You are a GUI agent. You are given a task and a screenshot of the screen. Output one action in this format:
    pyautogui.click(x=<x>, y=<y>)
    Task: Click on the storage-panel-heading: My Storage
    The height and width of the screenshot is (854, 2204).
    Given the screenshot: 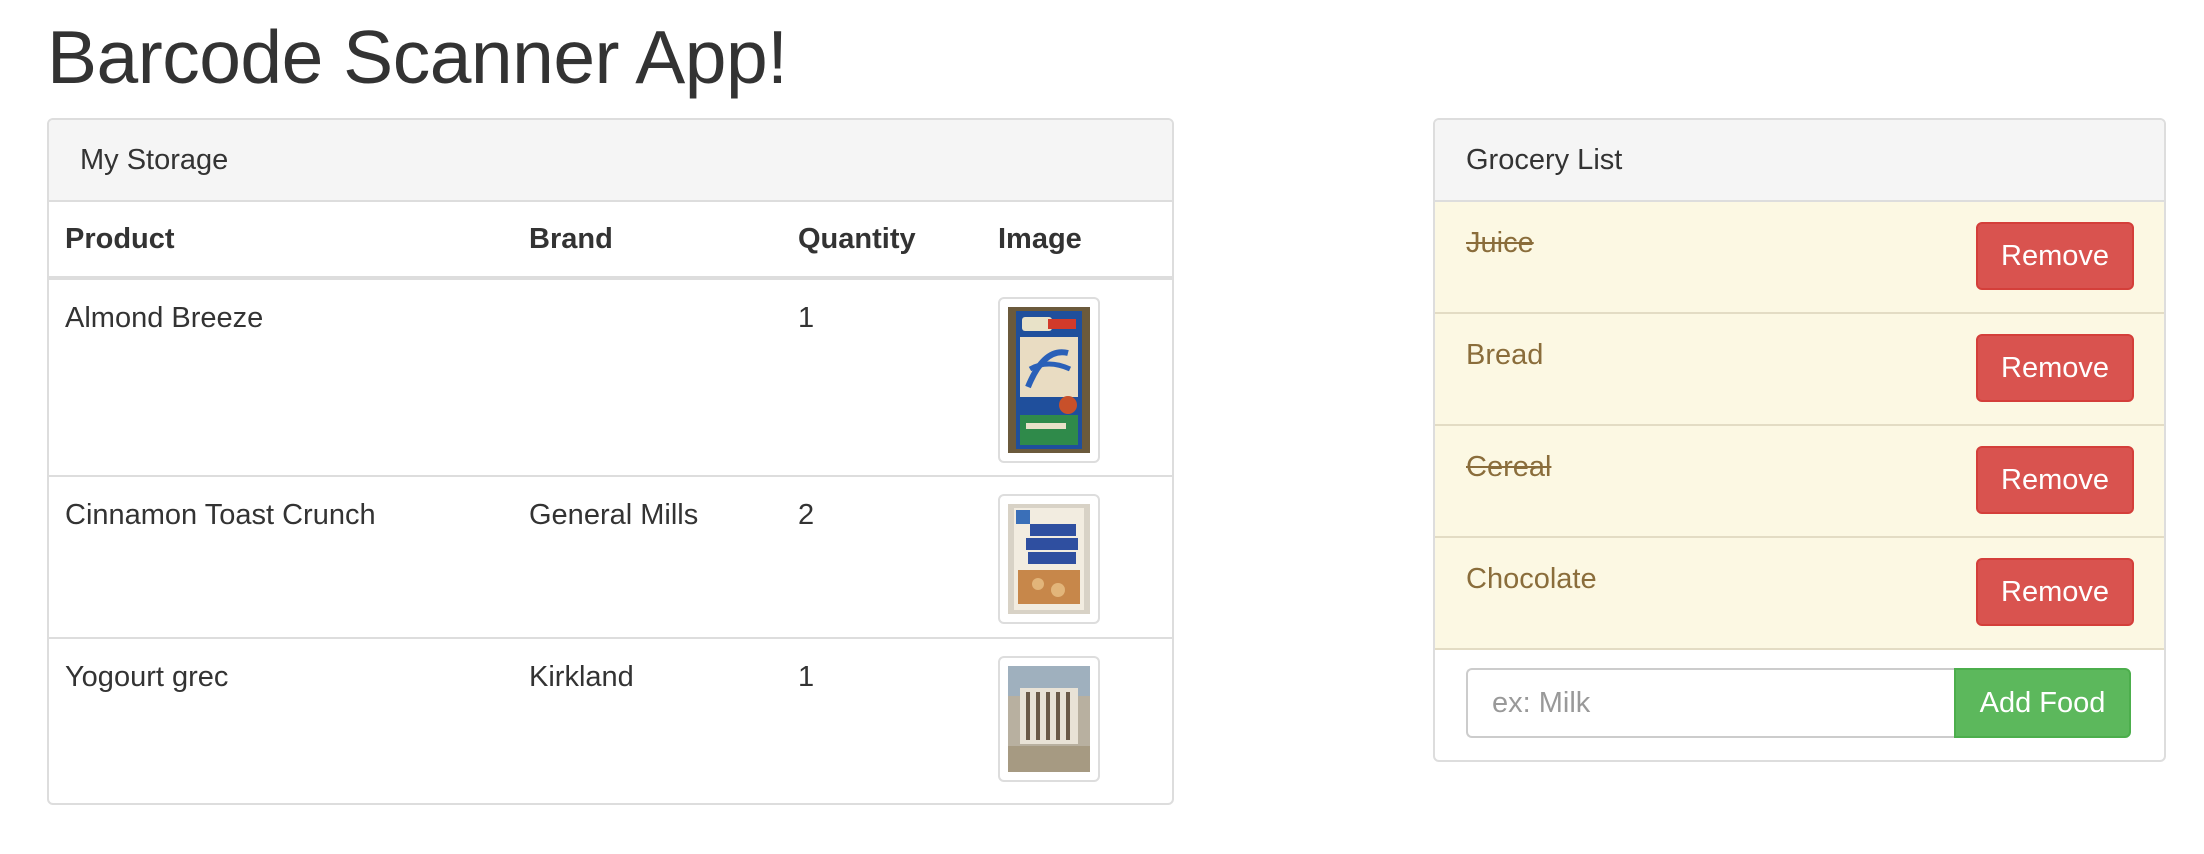 What is the action you would take?
    pyautogui.click(x=610, y=161)
    